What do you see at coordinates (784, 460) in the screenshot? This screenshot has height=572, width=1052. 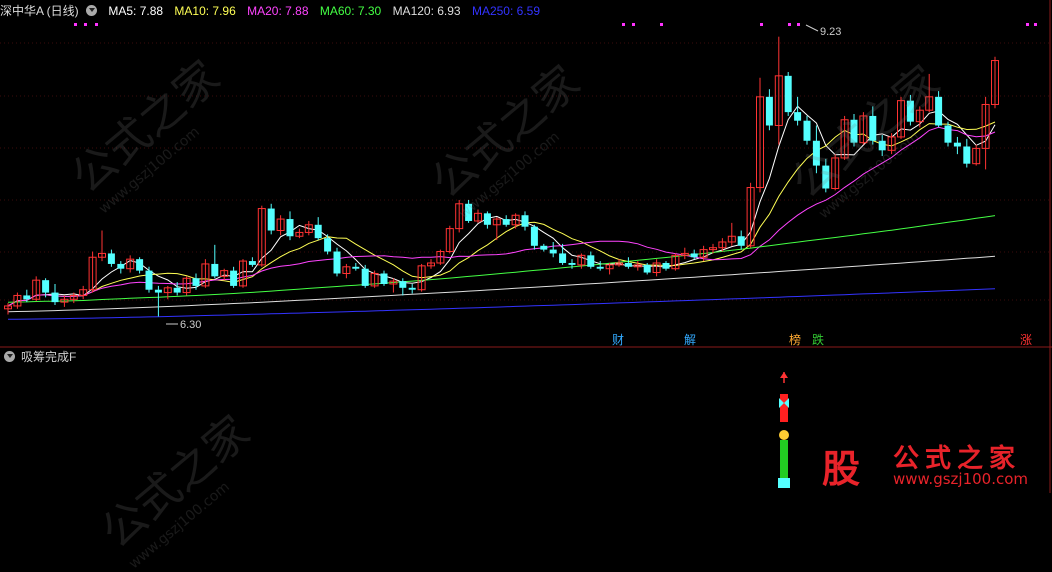 I see `indicator-bar-green` at bounding box center [784, 460].